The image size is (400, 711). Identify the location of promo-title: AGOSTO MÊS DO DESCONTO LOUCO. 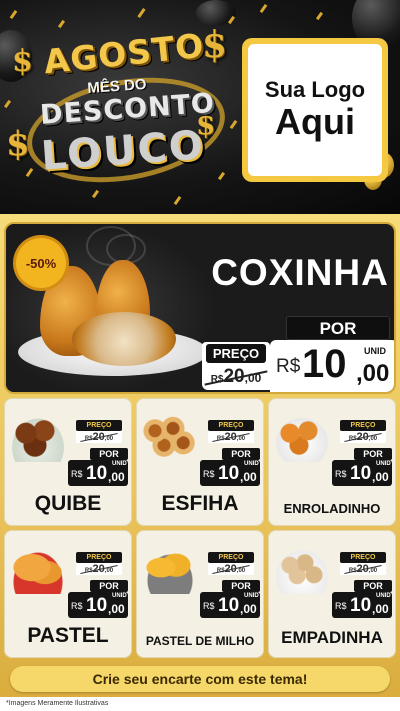
(126, 111).